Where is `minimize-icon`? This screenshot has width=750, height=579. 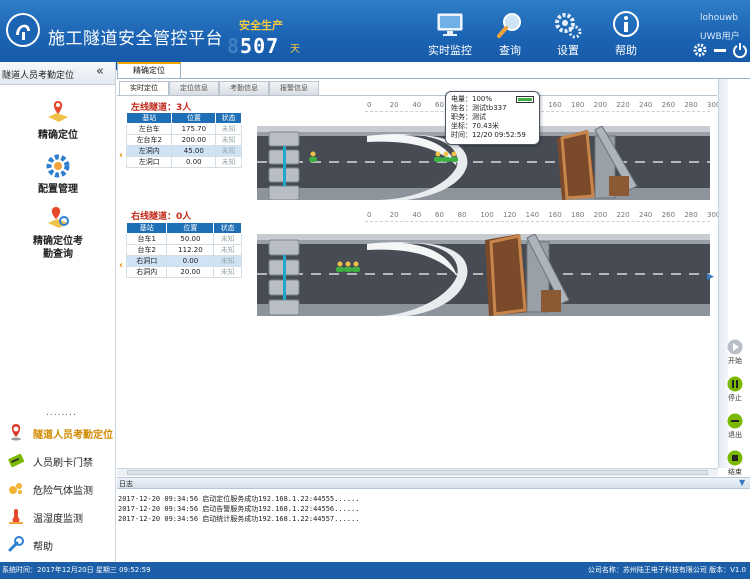 minimize-icon is located at coordinates (720, 50).